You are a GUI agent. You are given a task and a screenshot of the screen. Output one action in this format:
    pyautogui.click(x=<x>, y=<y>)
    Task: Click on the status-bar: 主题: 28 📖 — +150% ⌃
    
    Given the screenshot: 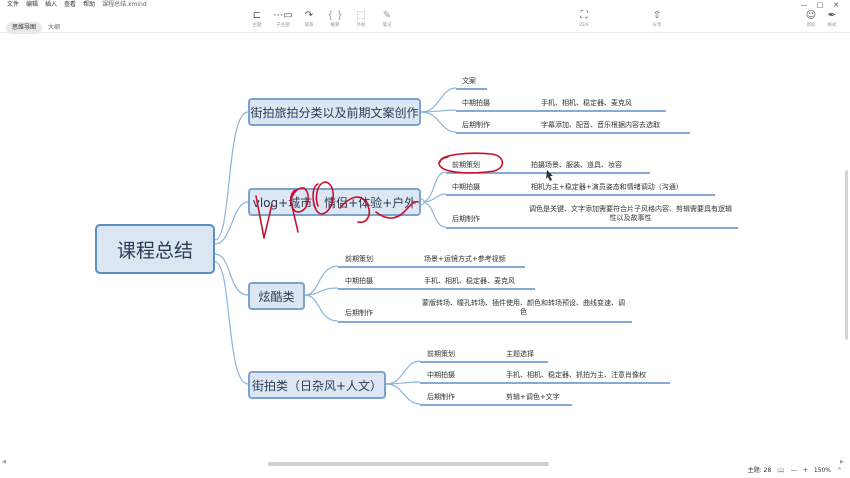 What is the action you would take?
    pyautogui.click(x=792, y=471)
    